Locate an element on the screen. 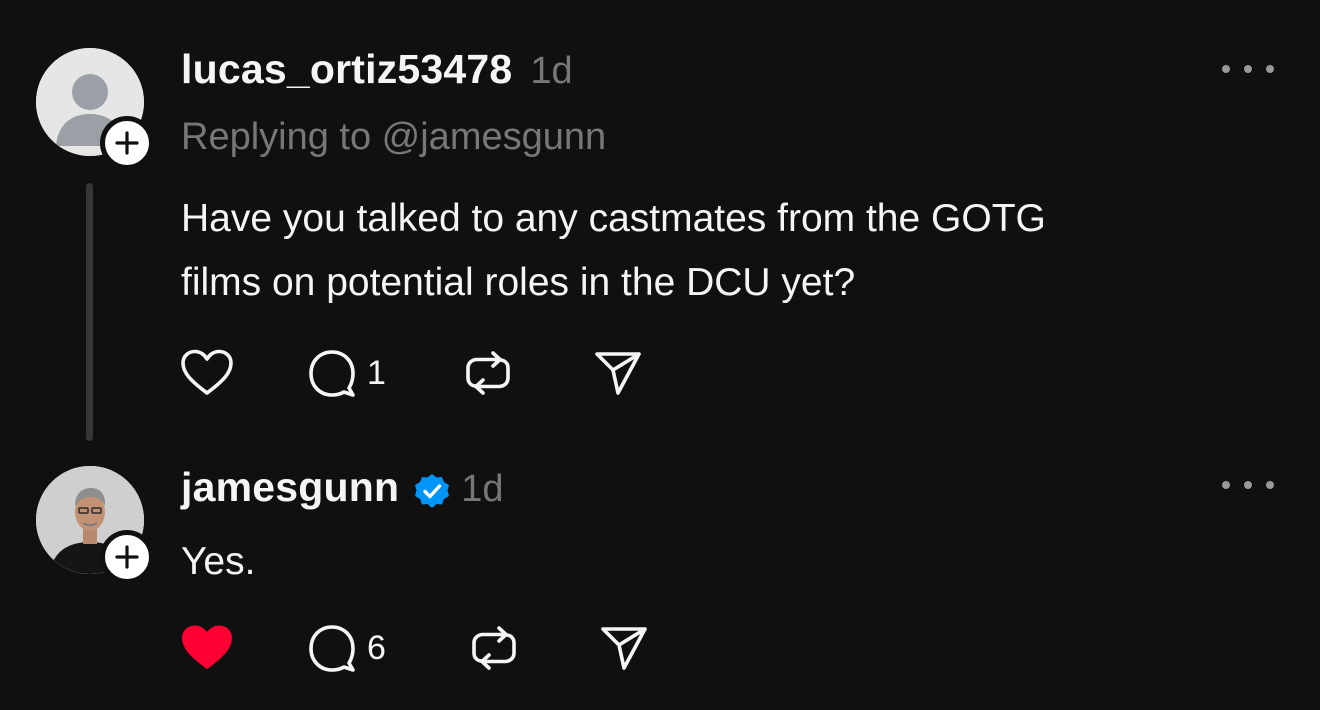 This screenshot has height=710, width=1320. verified-badge-icon is located at coordinates (432, 491).